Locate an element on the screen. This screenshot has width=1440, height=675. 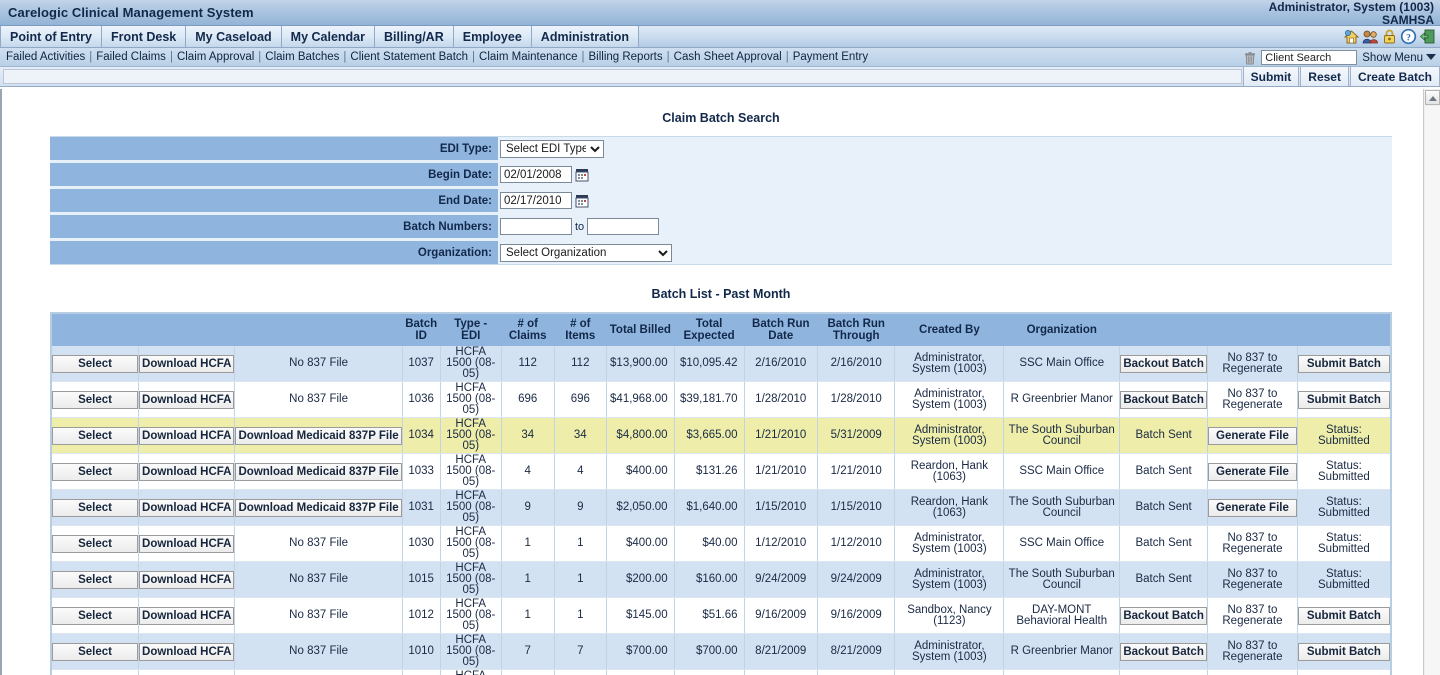
tab-my-caseload: My Caseload is located at coordinates (234, 36).